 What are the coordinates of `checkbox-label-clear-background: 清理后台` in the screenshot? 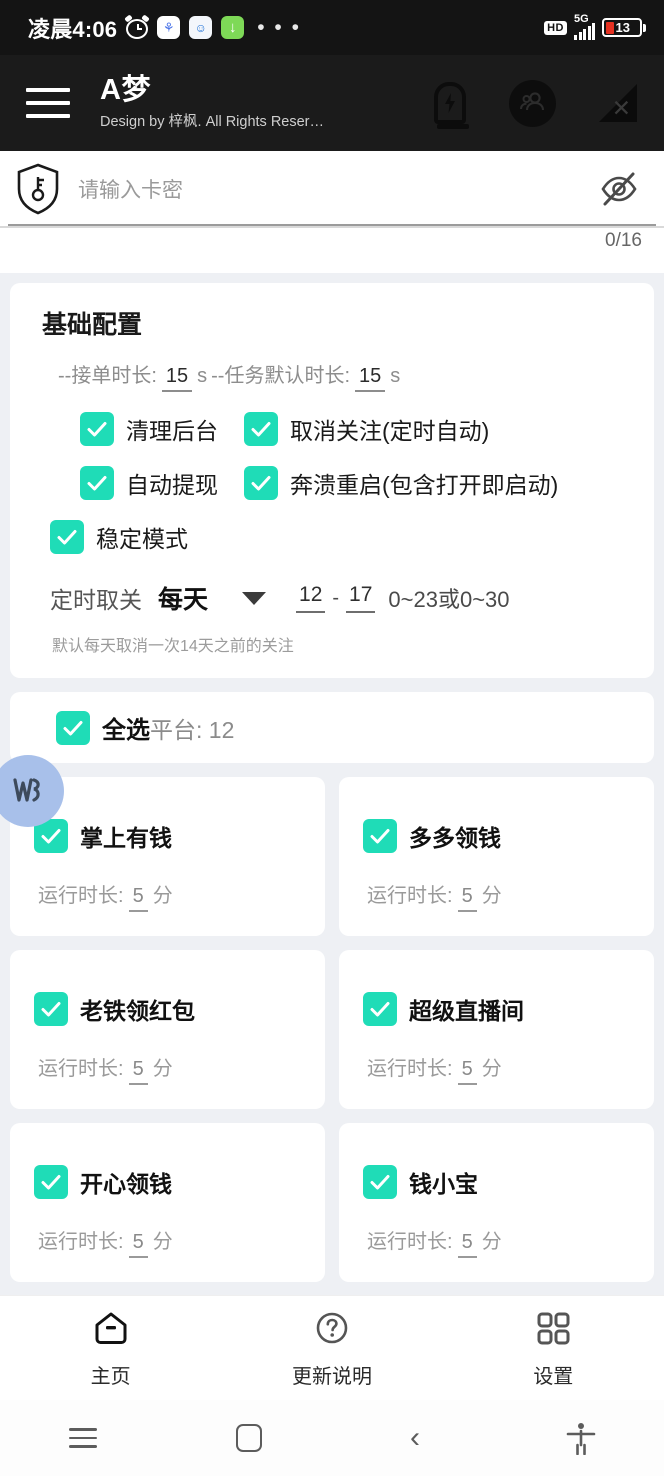 It's located at (172, 431).